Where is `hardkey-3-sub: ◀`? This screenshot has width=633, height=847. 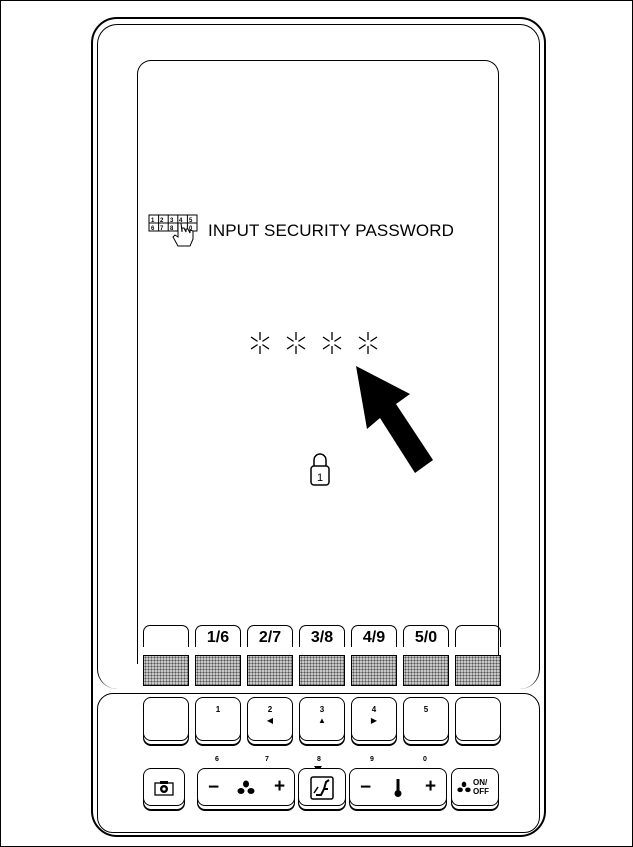
hardkey-3-sub: ◀ is located at coordinates (270, 720).